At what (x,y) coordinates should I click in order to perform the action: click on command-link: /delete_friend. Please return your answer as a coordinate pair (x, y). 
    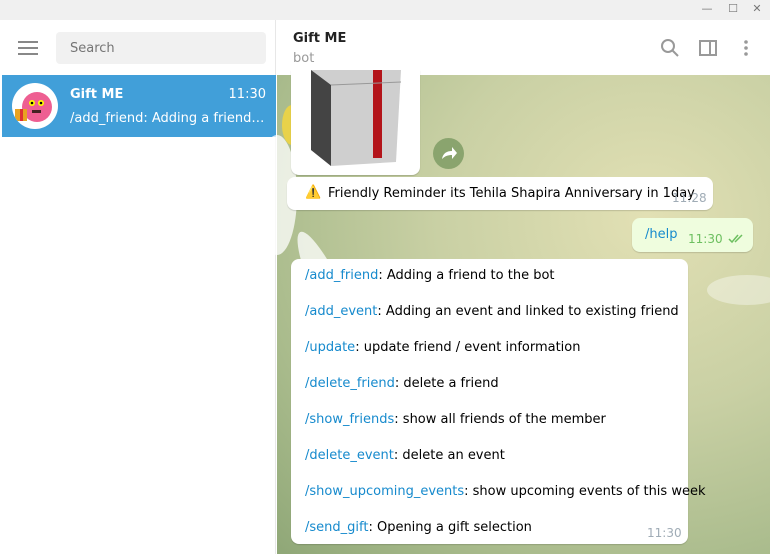
    Looking at the image, I should click on (350, 383).